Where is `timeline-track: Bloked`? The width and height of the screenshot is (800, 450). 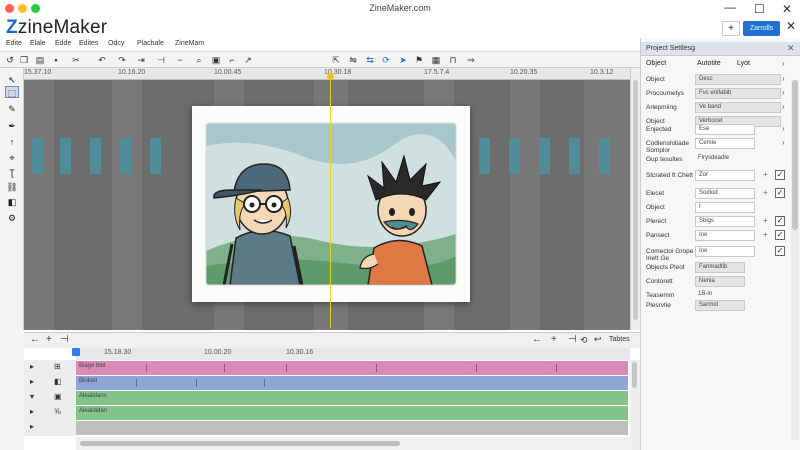
timeline-track: Bloked is located at coordinates (352, 383).